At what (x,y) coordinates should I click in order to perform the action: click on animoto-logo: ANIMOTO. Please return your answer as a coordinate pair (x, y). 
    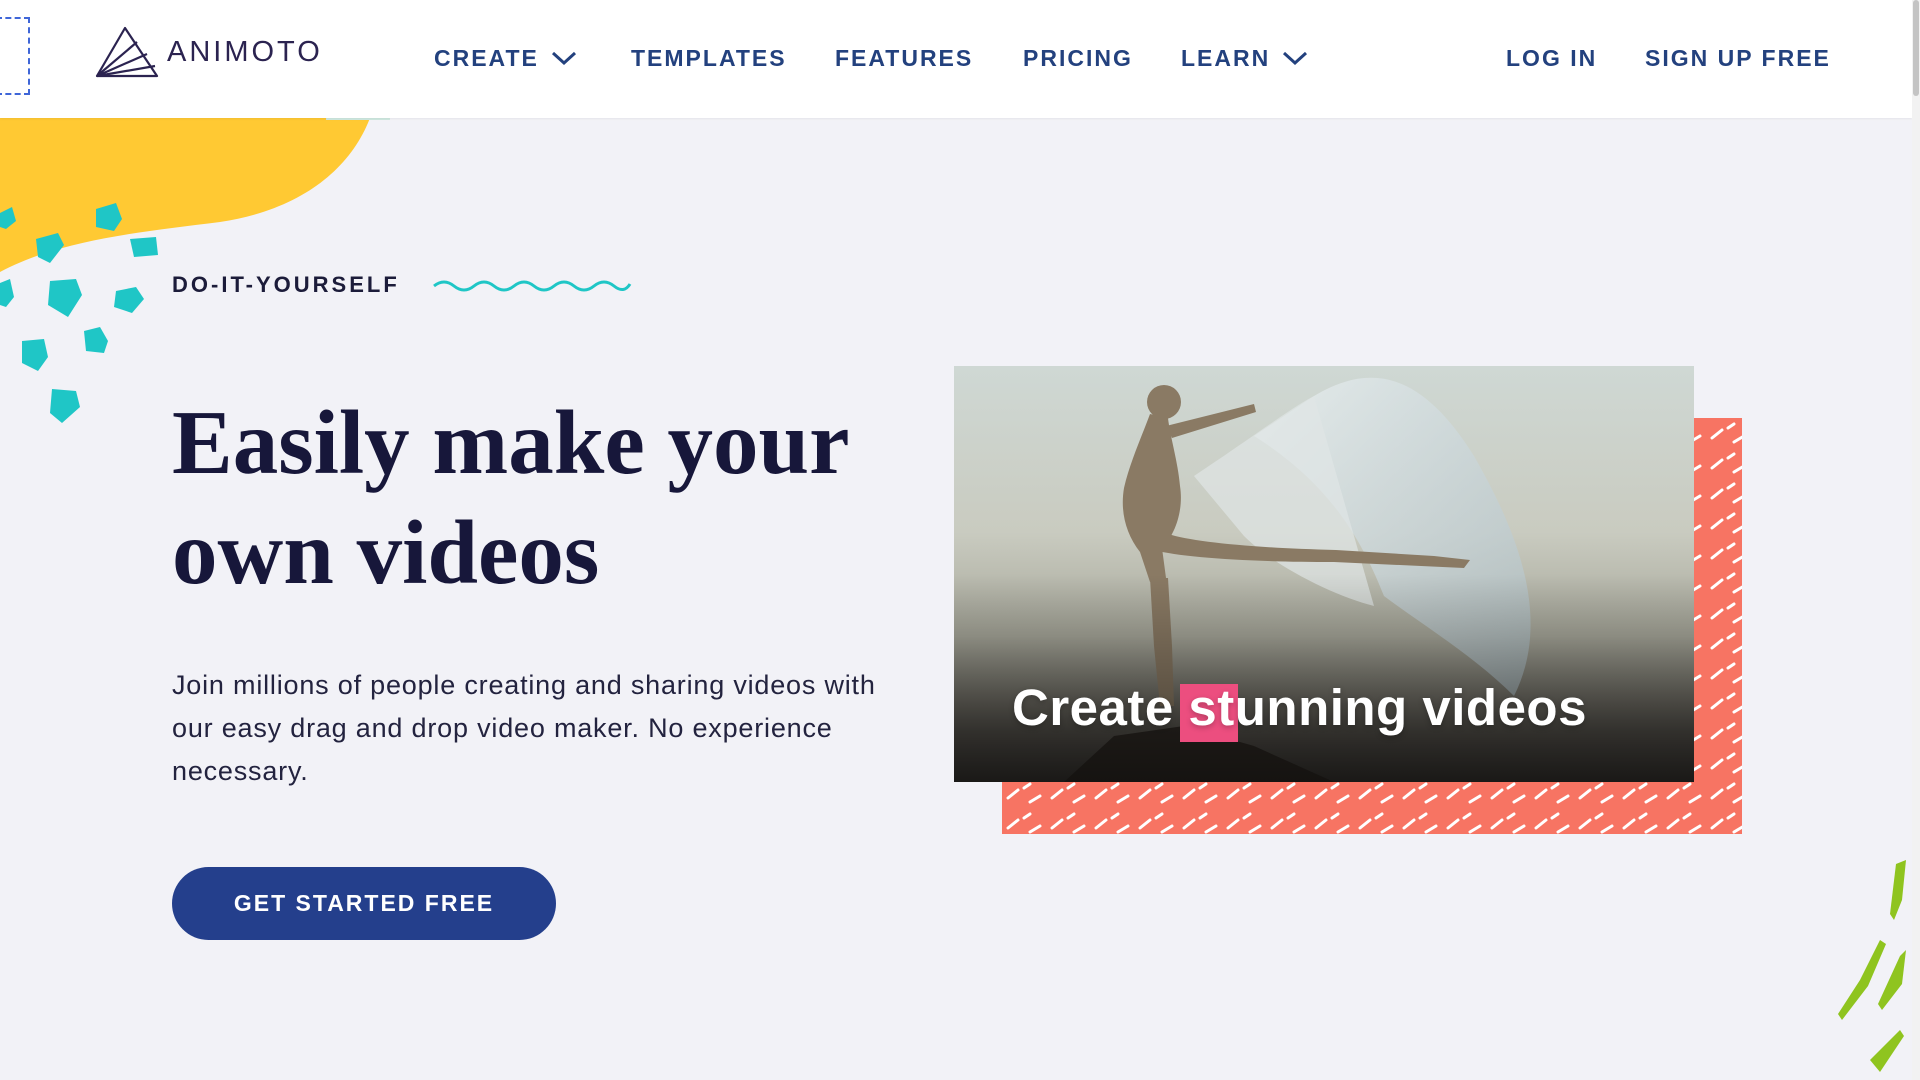
    Looking at the image, I should click on (209, 52).